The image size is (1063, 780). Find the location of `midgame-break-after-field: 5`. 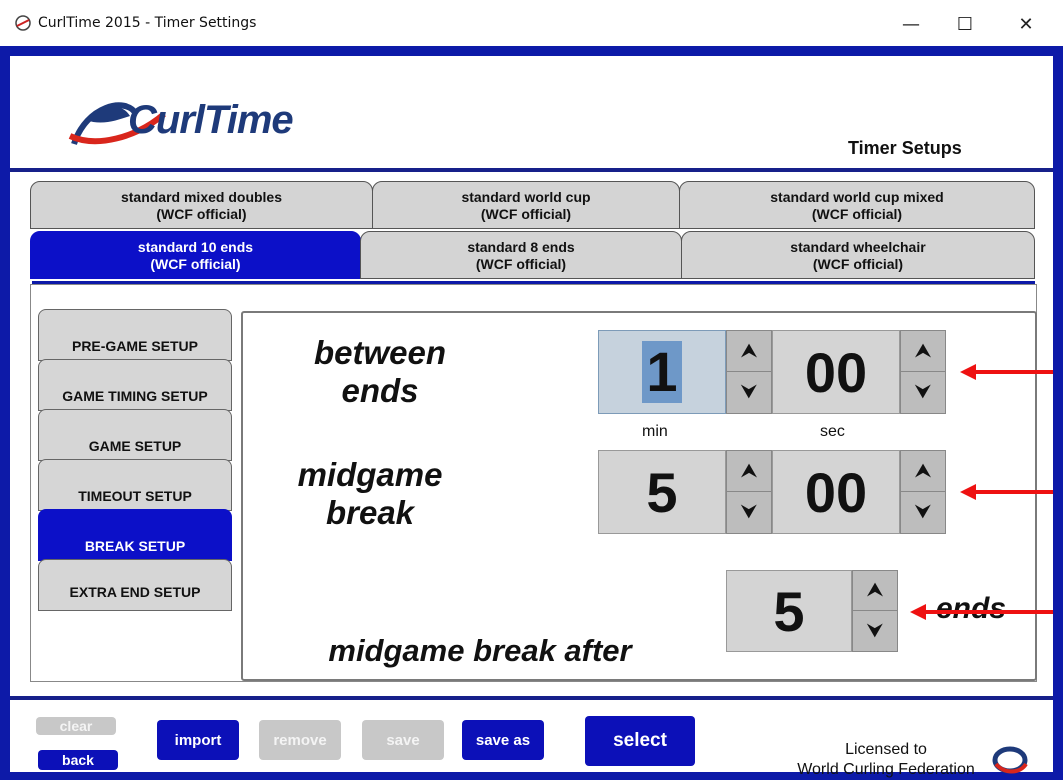

midgame-break-after-field: 5 is located at coordinates (789, 611).